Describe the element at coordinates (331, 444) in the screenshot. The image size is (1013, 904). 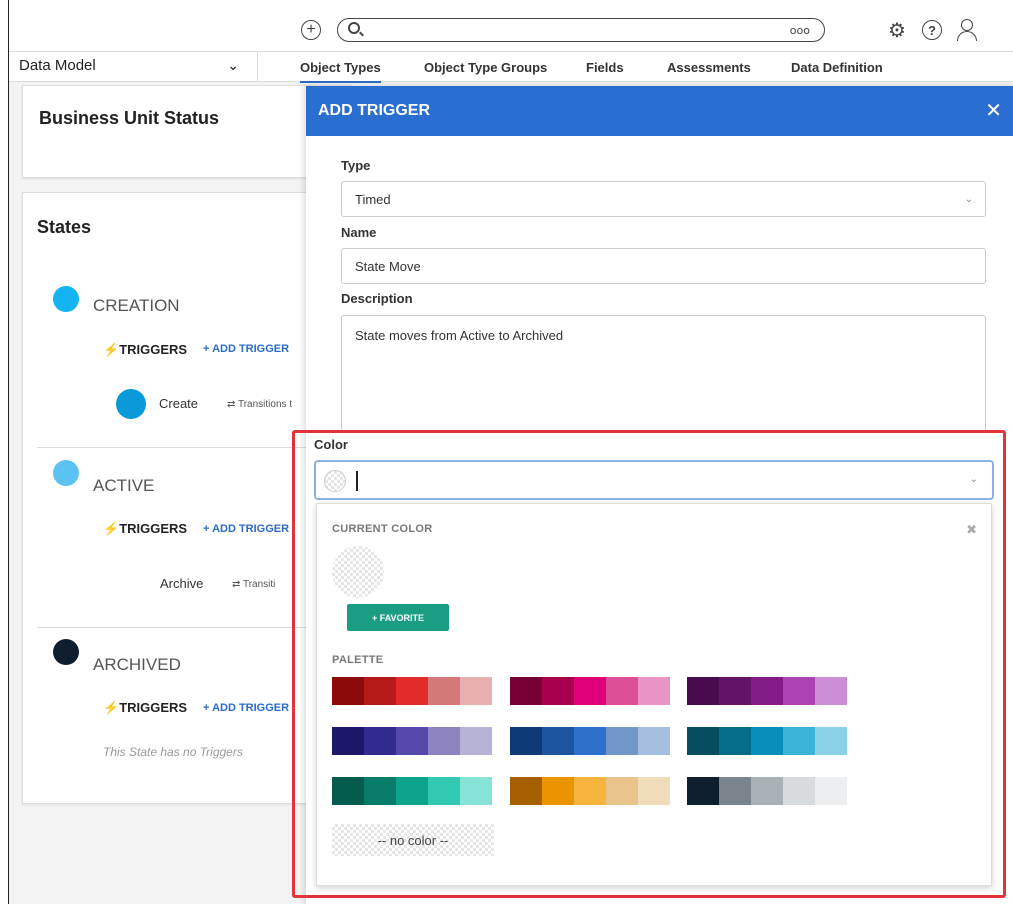
I see `color-label: Color` at that location.